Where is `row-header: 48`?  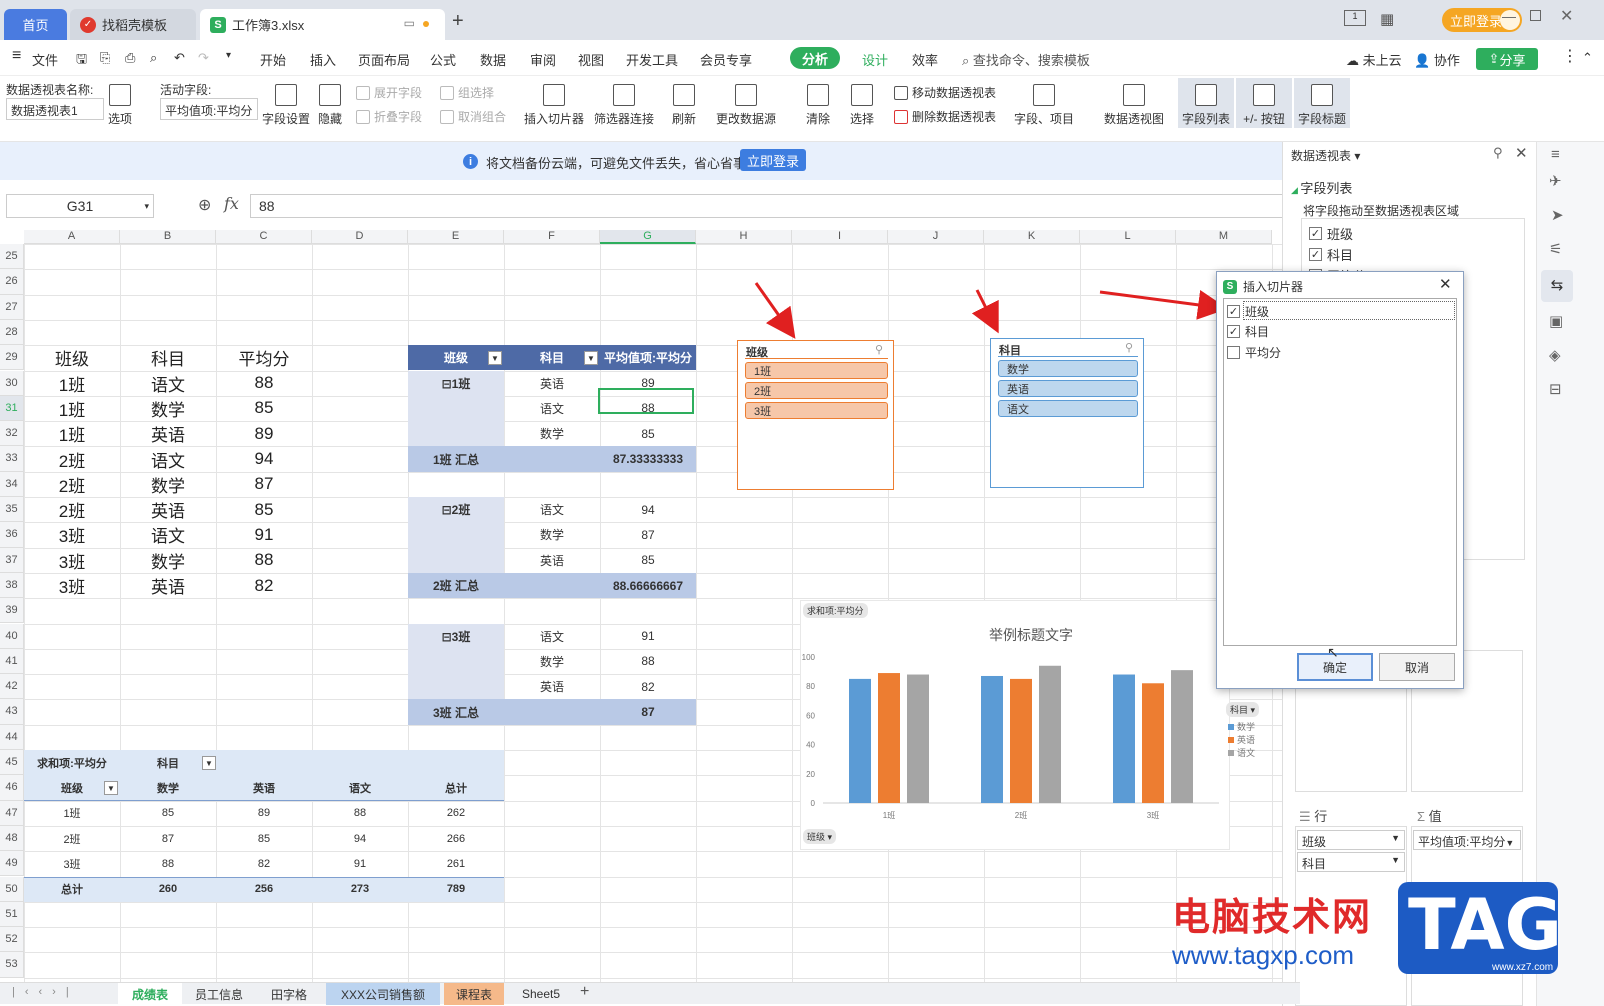
row-header: 48 is located at coordinates (12, 838).